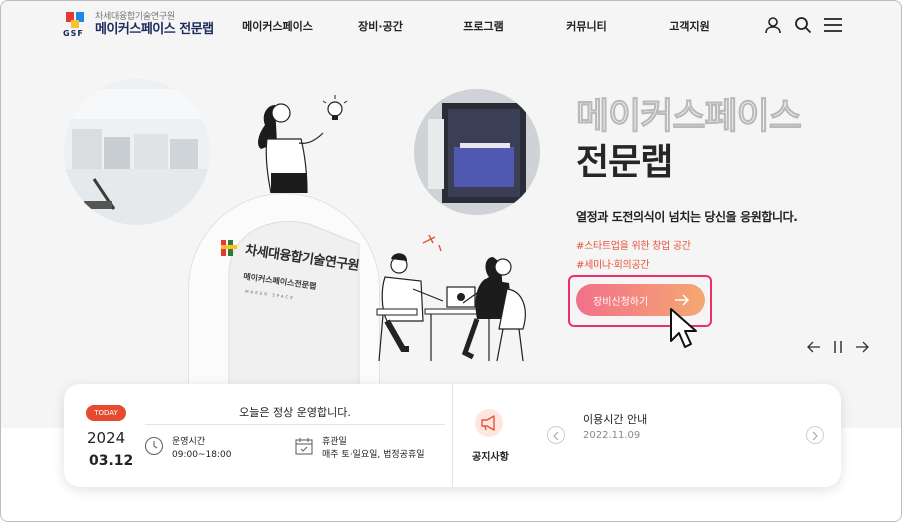 The image size is (902, 522). I want to click on mouse-pointer-icon, so click(684, 330).